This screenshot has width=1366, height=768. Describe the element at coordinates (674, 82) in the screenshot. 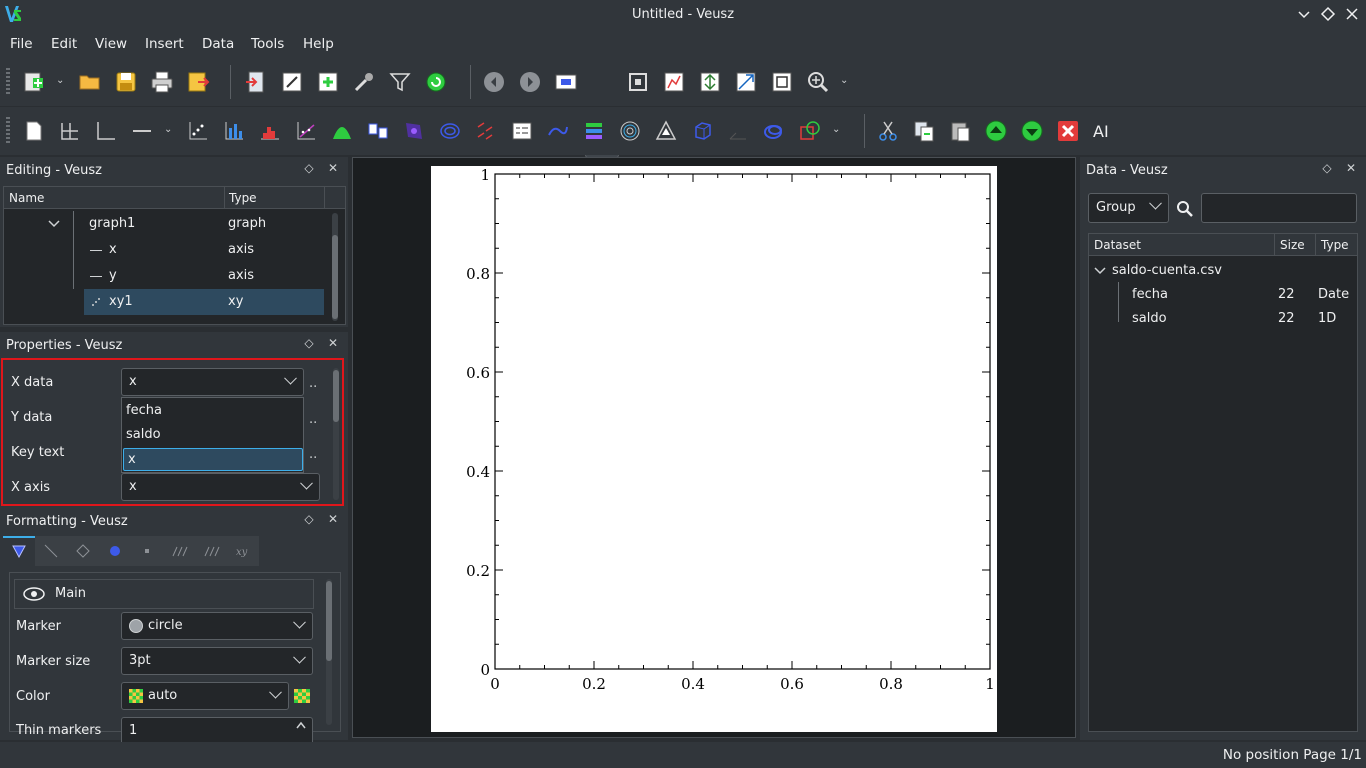

I see `zoom-graph-icon` at that location.